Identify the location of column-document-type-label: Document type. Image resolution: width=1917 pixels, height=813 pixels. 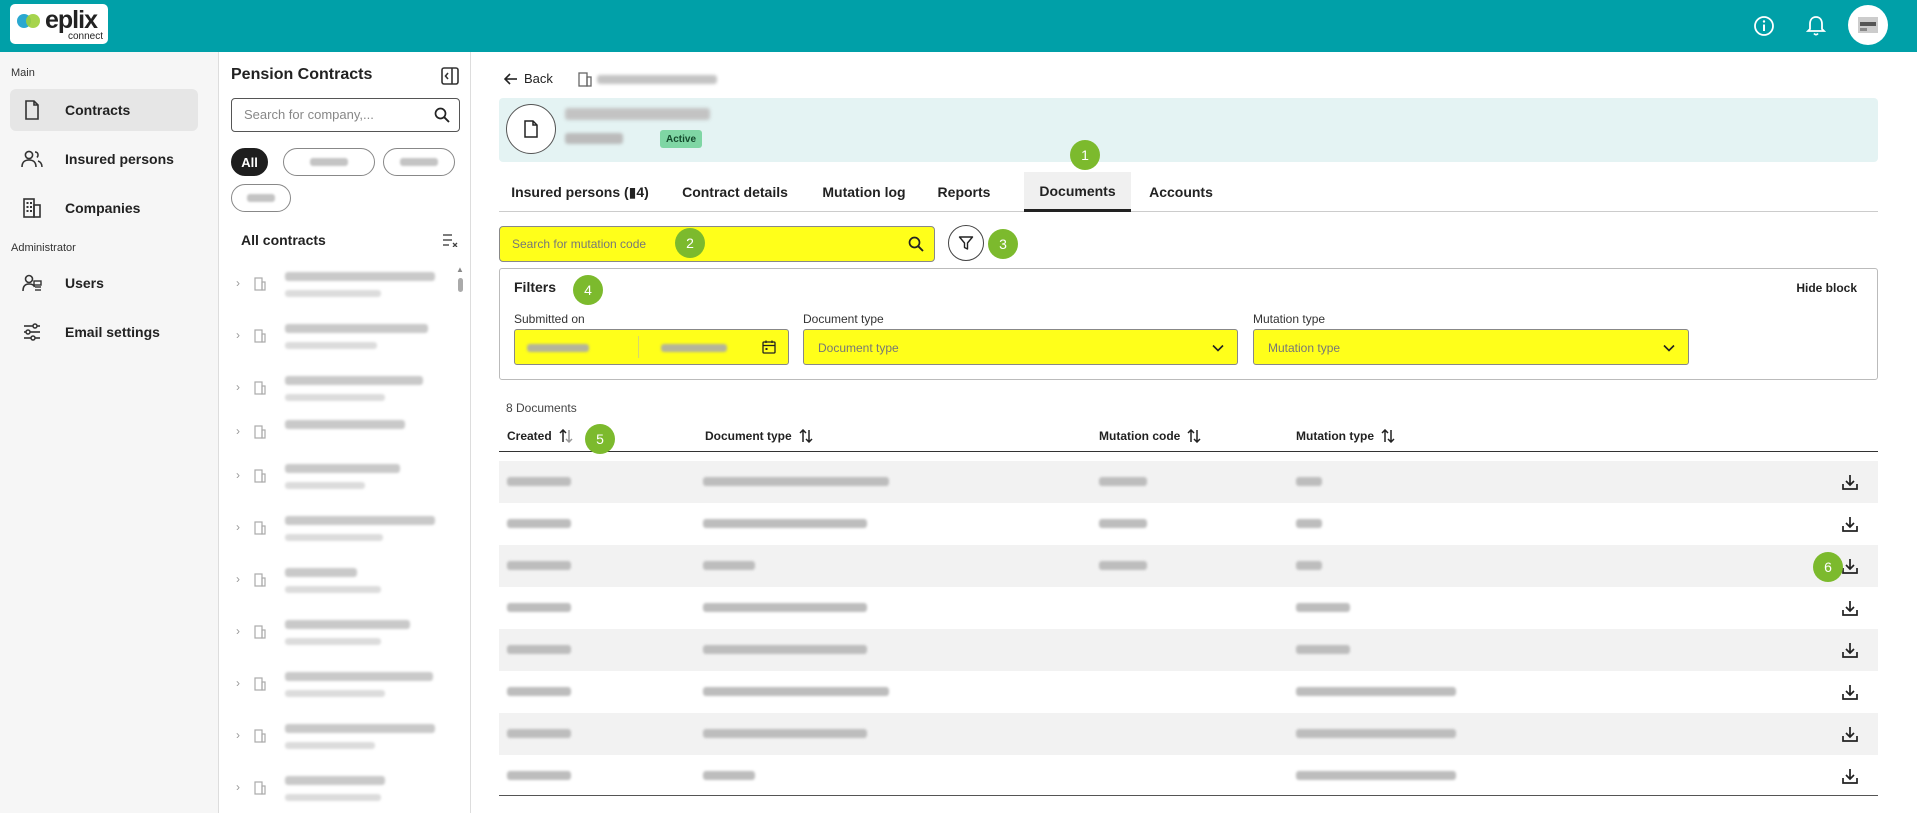
(748, 436).